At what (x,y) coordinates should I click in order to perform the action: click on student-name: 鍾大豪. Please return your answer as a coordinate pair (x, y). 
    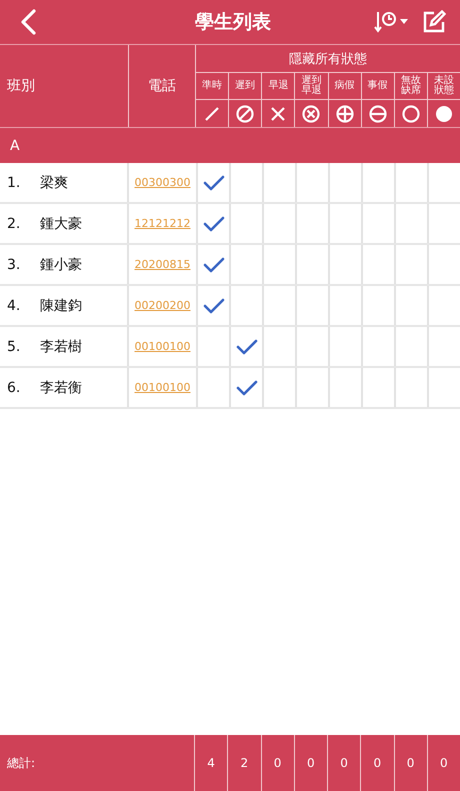
    Looking at the image, I should click on (61, 223).